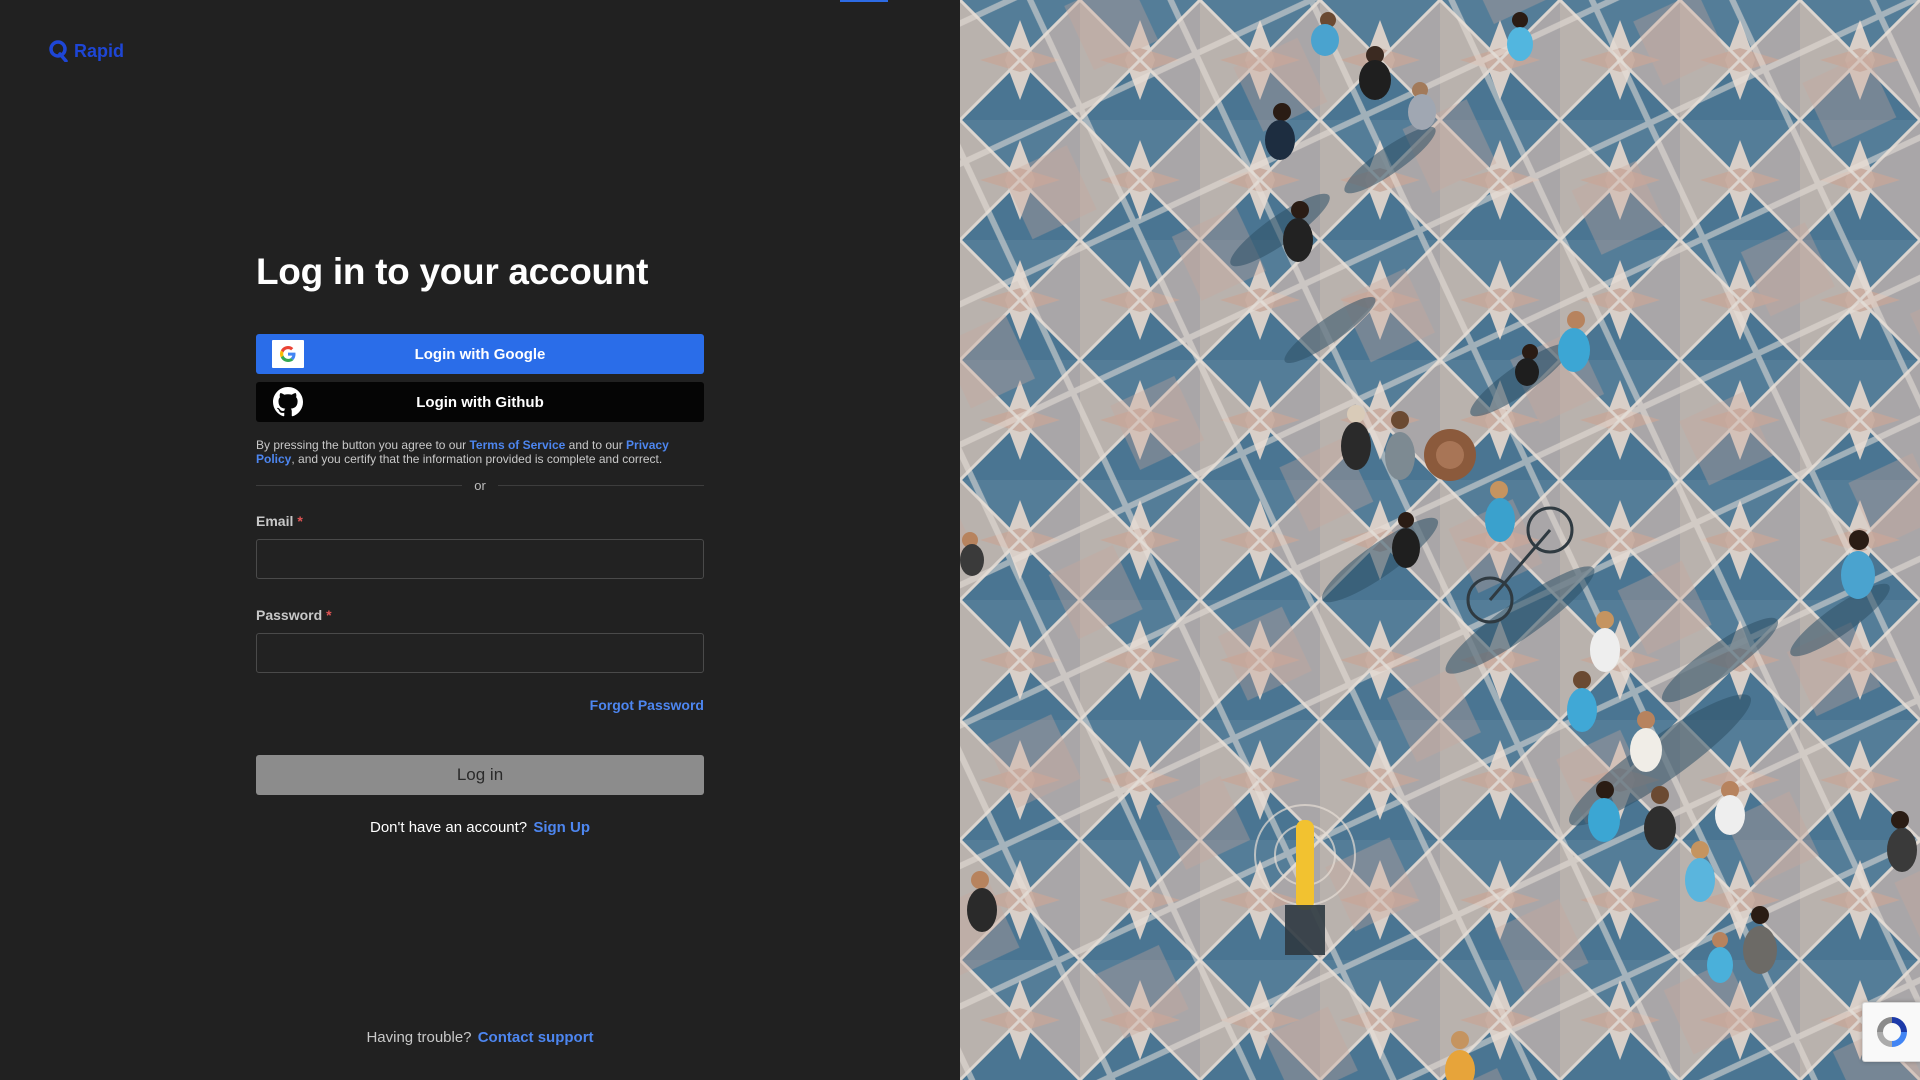 Image resolution: width=1920 pixels, height=1080 pixels. What do you see at coordinates (99, 50) in the screenshot?
I see `brand-name: Rapid` at bounding box center [99, 50].